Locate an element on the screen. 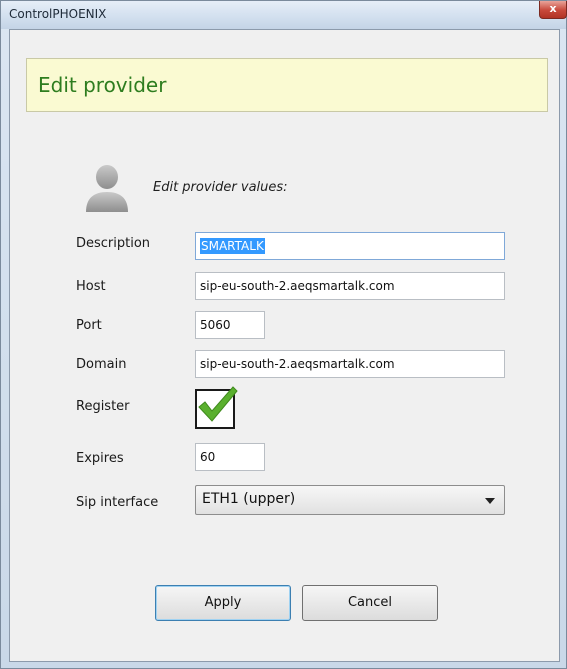 The height and width of the screenshot is (669, 567). description-field: SMARTALK is located at coordinates (350, 246).